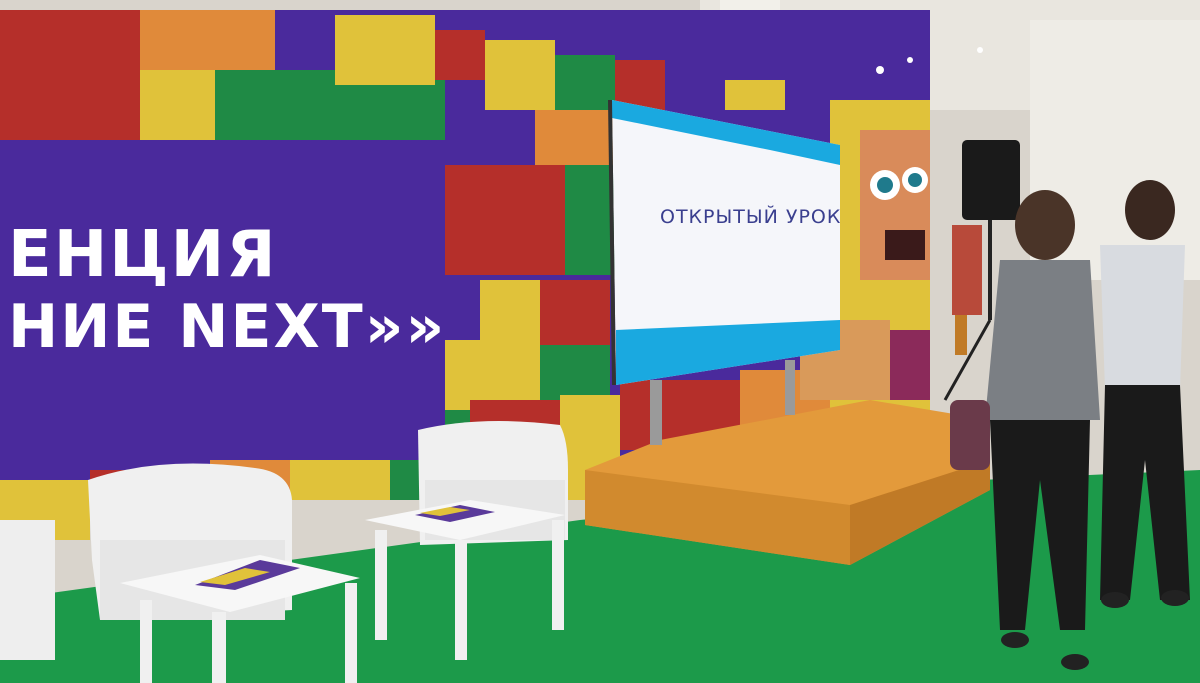 The image size is (1200, 683). Describe the element at coordinates (227, 327) in the screenshot. I see `banner-text-line-2: НИЕ NEXT»»` at that location.